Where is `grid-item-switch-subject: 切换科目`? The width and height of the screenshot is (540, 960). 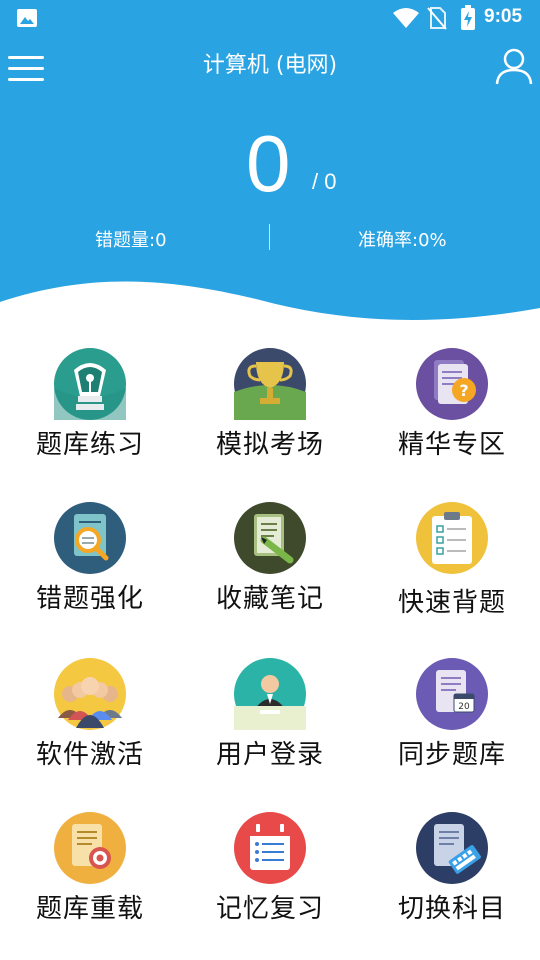
grid-item-switch-subject: 切换科目 is located at coordinates (451, 882).